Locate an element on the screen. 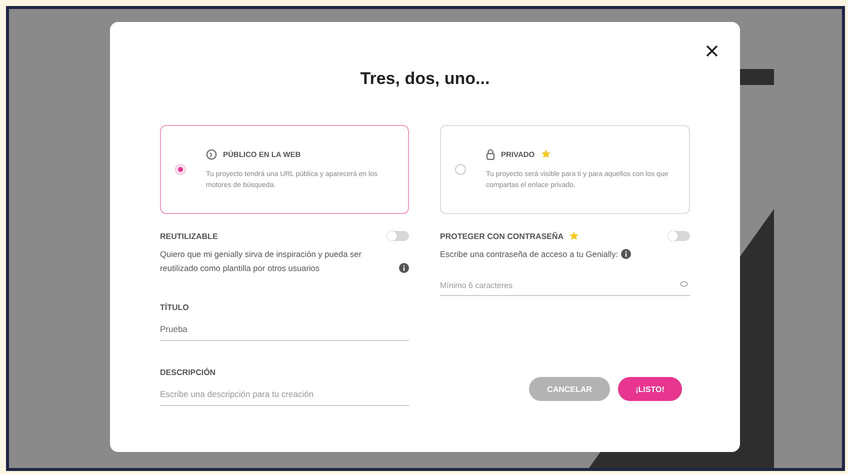 Image resolution: width=848 pixels, height=474 pixels. input-field: Prueba is located at coordinates (284, 331).